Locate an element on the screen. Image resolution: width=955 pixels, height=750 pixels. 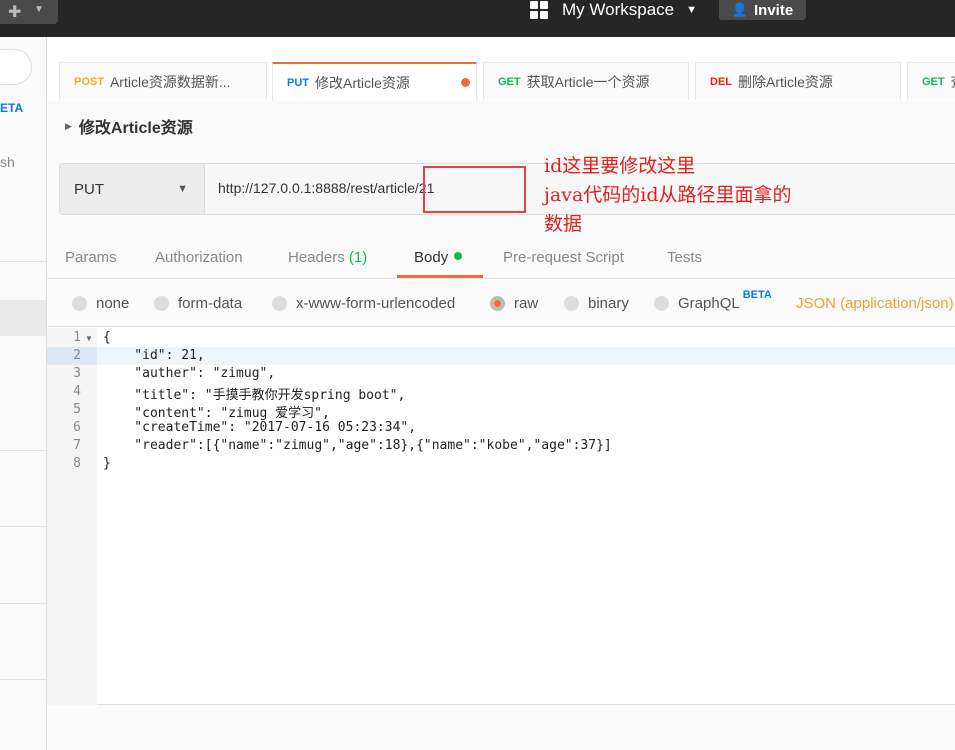
sidebar-search-input is located at coordinates (16, 67).